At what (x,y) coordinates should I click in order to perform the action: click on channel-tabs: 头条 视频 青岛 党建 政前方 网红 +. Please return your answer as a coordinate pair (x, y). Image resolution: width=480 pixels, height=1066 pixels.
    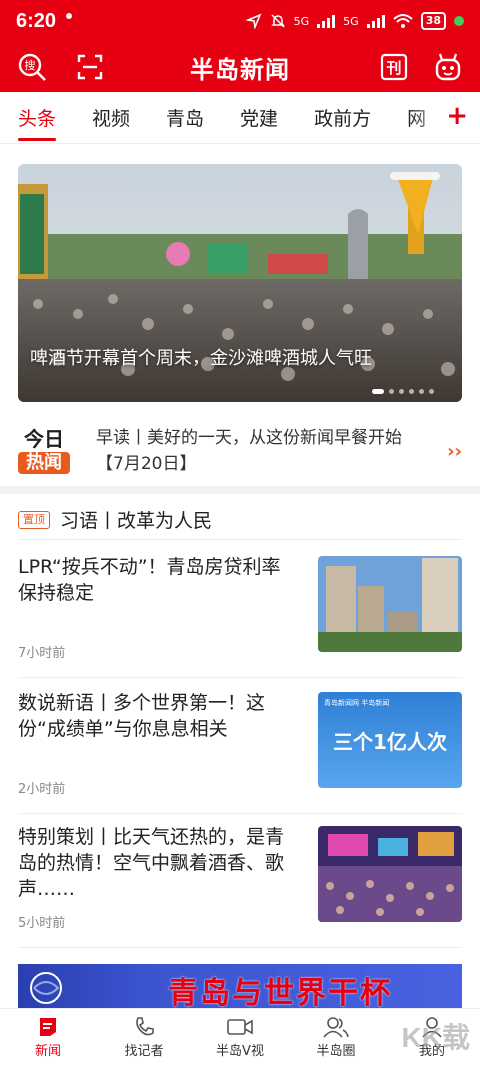
    Looking at the image, I should click on (240, 118).